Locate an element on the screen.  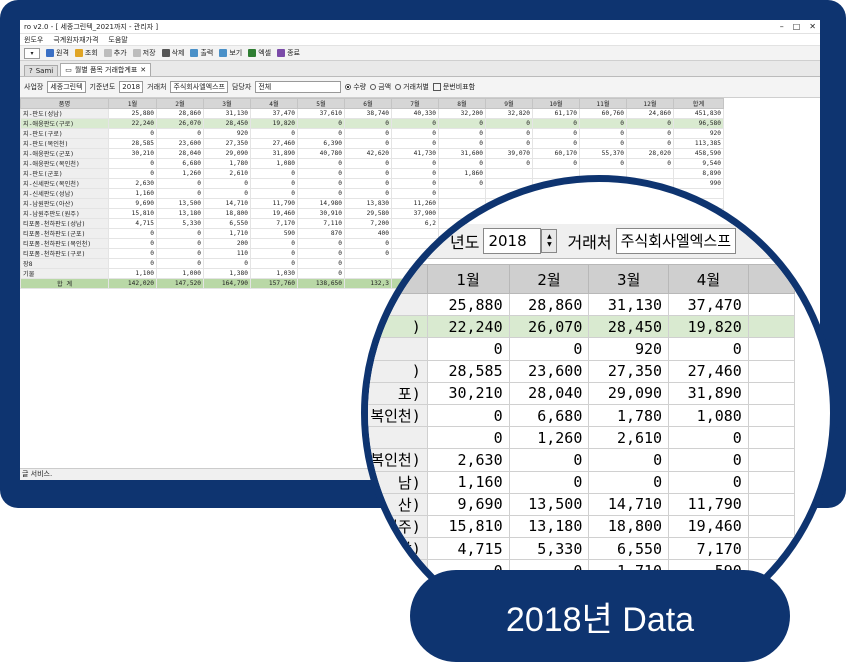
magnified-column-header: 3월 is located at coordinates (629, 279).